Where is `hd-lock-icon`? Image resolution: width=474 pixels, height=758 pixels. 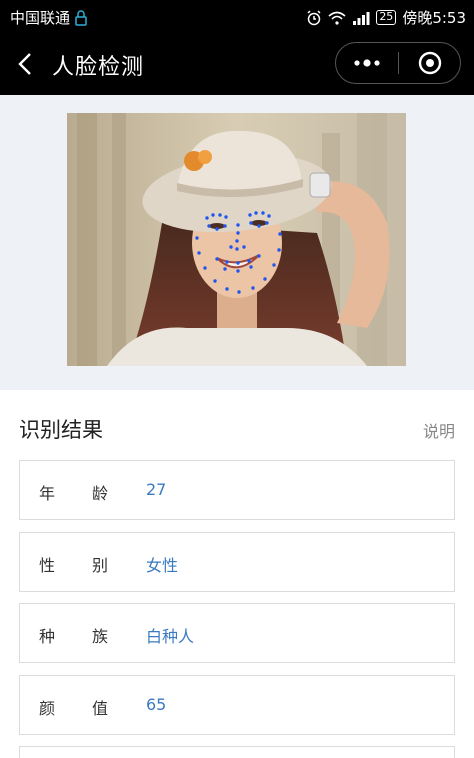
hd-lock-icon is located at coordinates (81, 17).